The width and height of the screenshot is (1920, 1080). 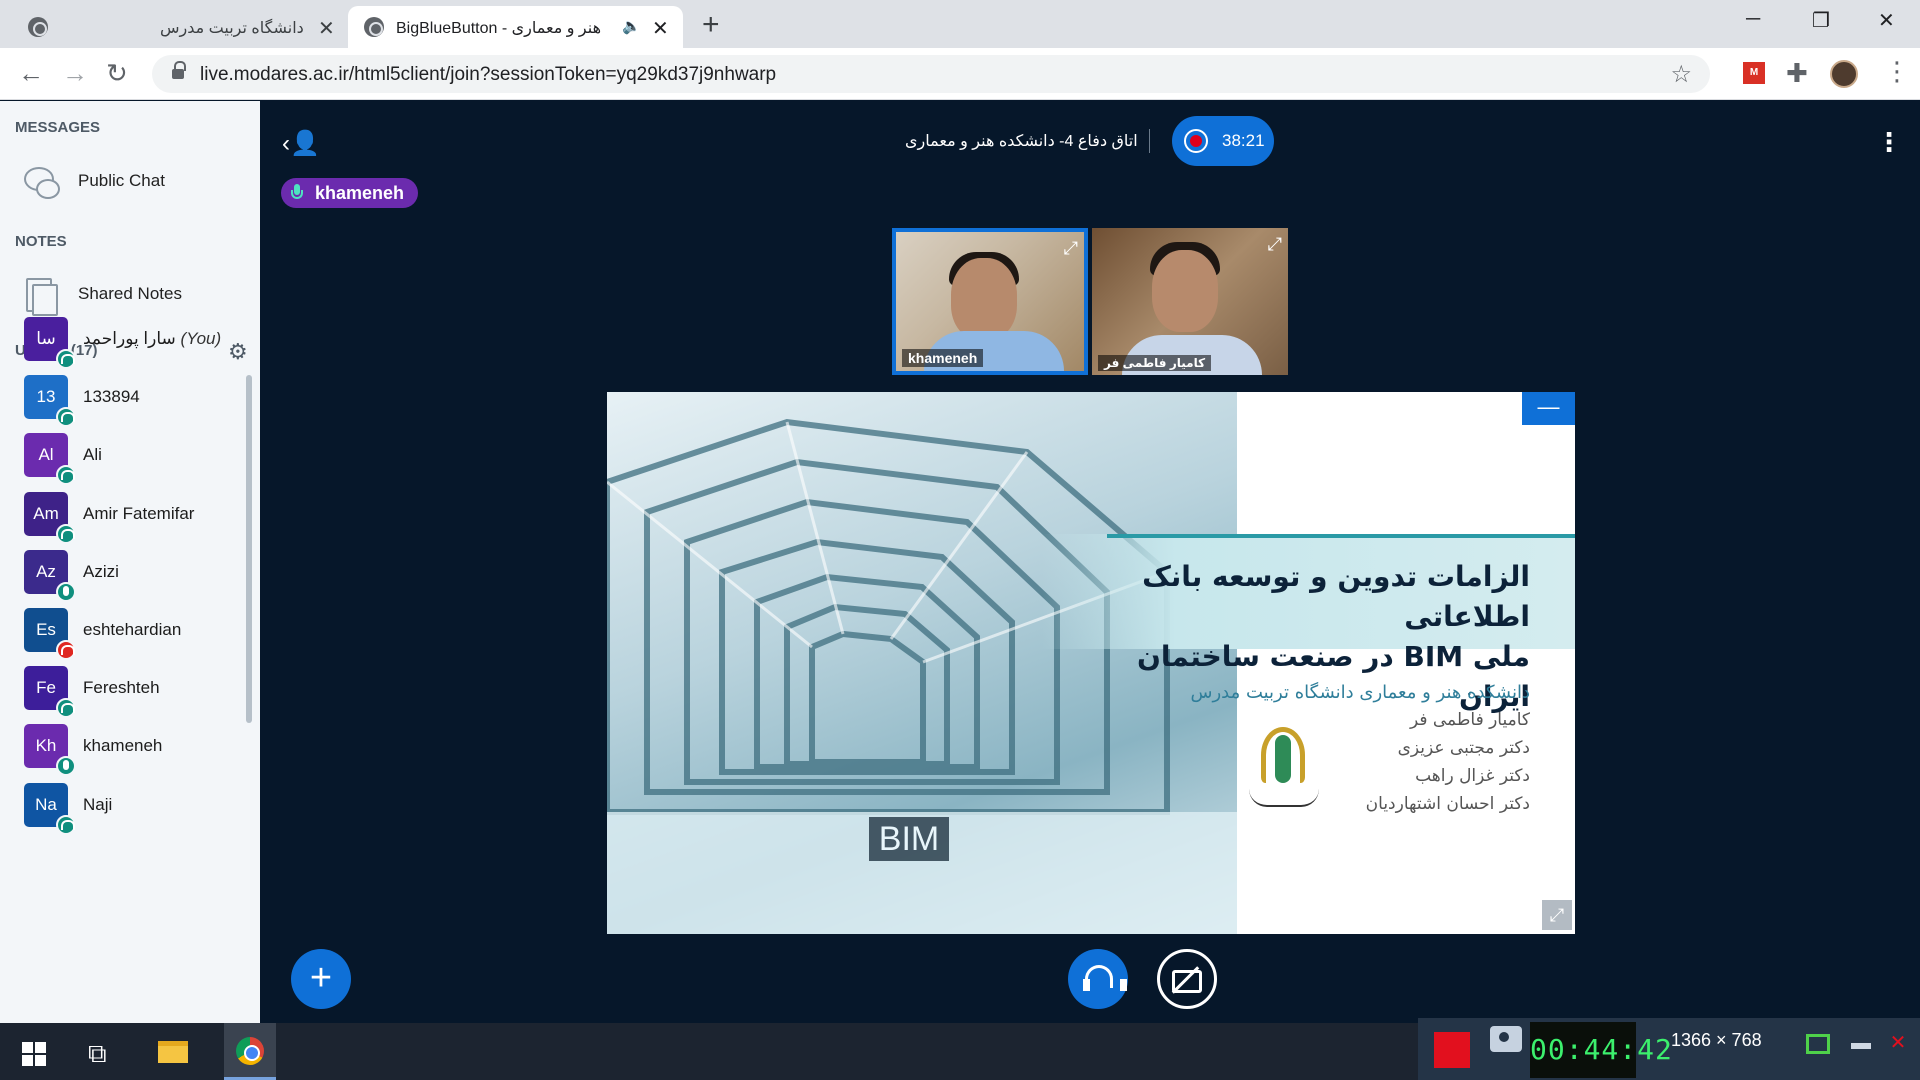 What do you see at coordinates (1716, 1040) in the screenshot?
I see `recording-resolution: 1366 × 768` at bounding box center [1716, 1040].